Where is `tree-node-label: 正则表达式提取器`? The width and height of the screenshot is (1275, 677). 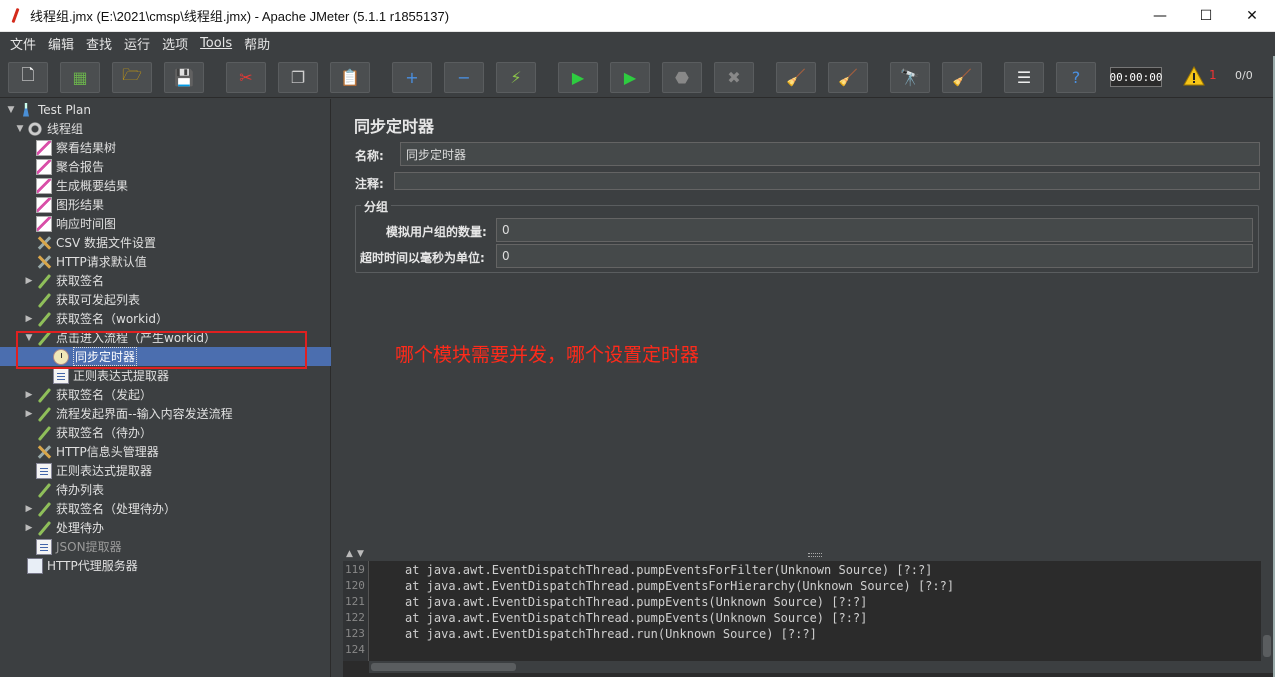
tree-node-label: 正则表达式提取器 is located at coordinates (104, 471).